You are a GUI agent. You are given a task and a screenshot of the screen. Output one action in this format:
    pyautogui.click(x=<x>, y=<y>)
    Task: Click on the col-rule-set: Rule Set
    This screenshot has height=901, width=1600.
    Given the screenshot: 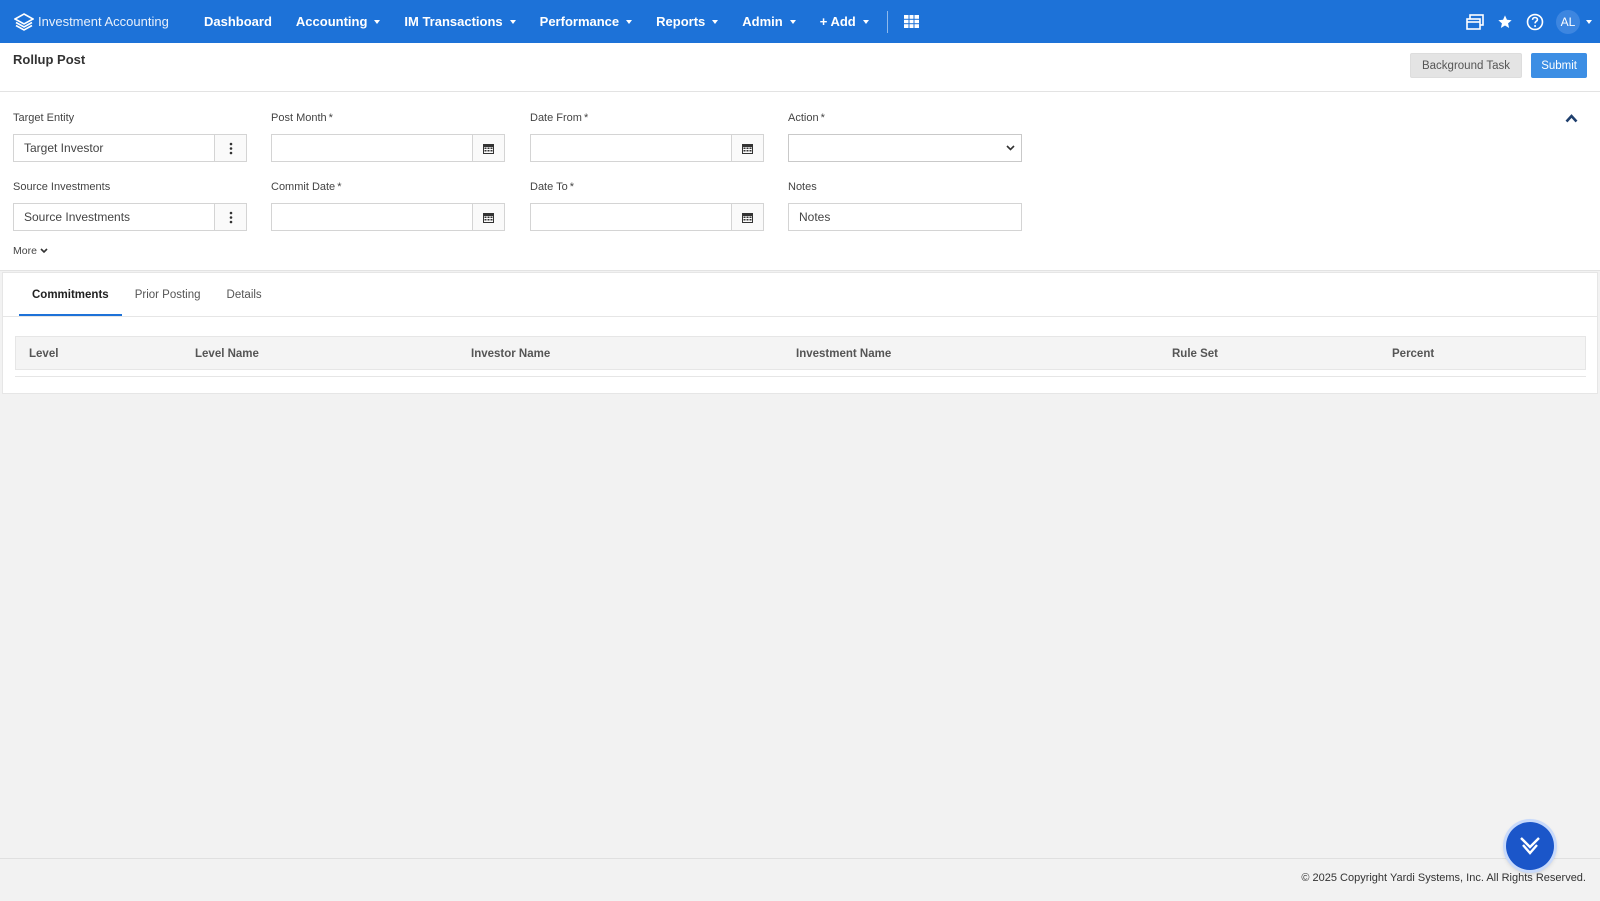 What is the action you would take?
    pyautogui.click(x=1195, y=354)
    